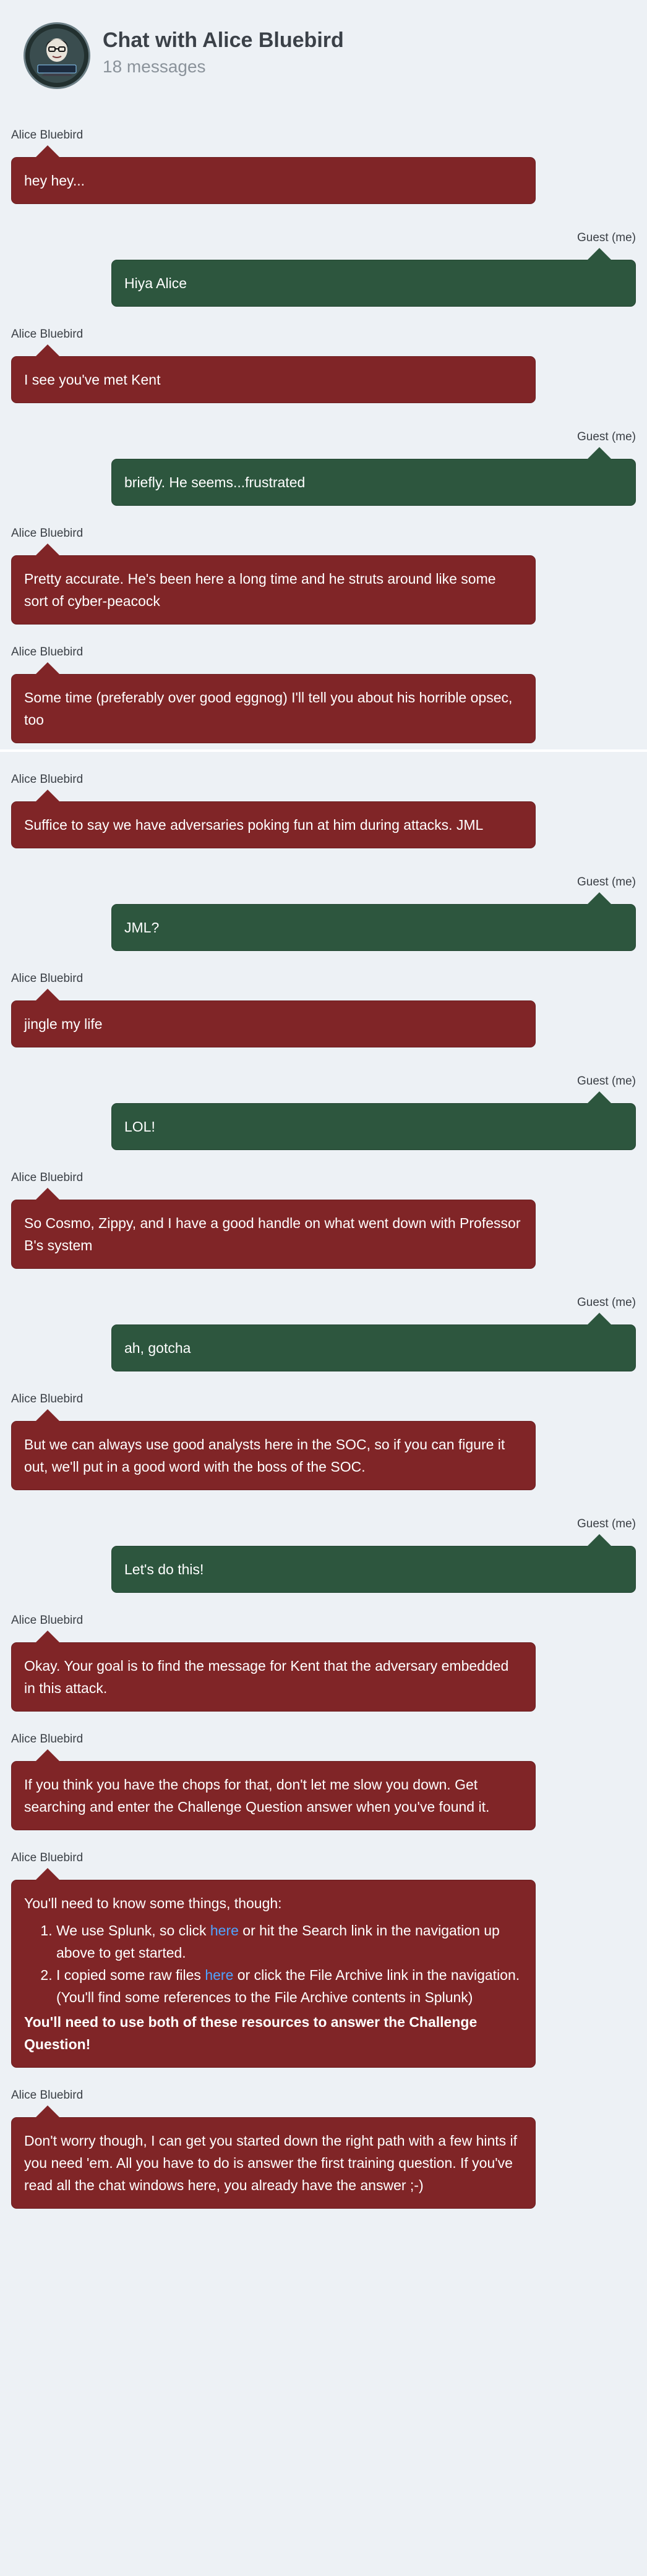 The width and height of the screenshot is (647, 2576). Describe the element at coordinates (223, 40) in the screenshot. I see `page-title: Chat with Alice Bluebird` at that location.